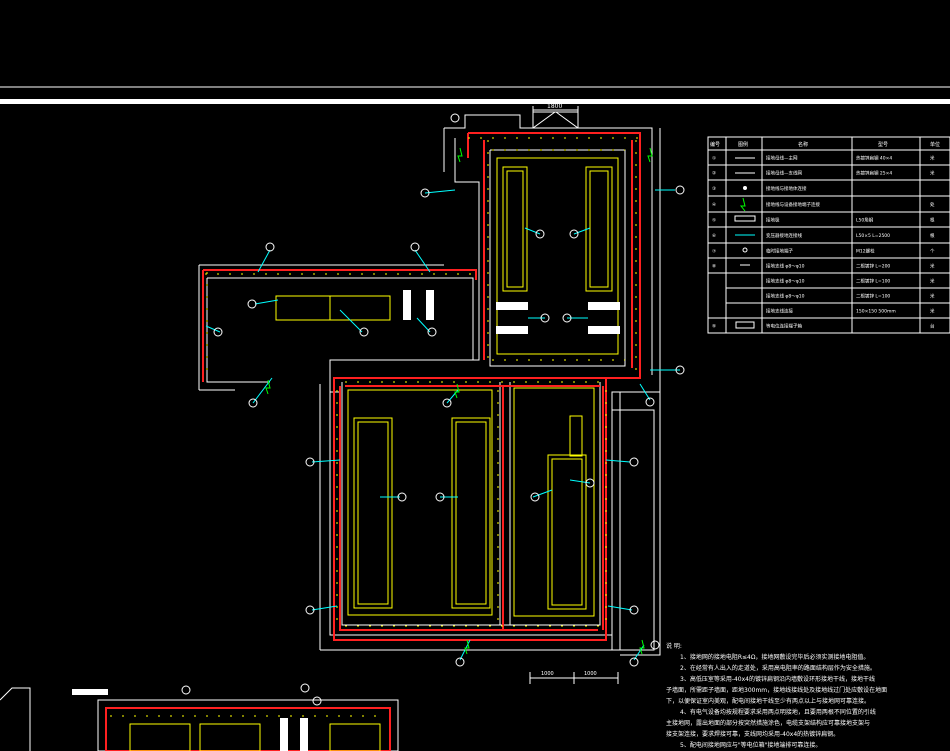 The height and width of the screenshot is (751, 950). Describe the element at coordinates (199, 717) in the screenshot. I see `lower-left-building` at that location.